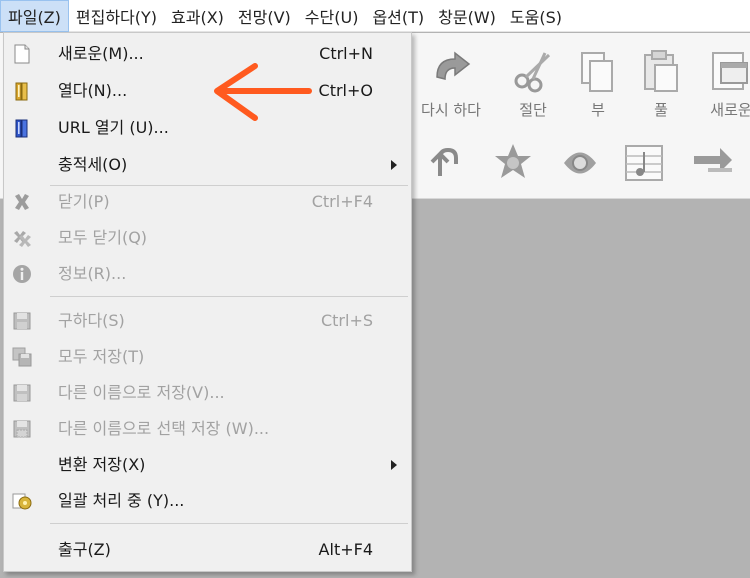 The height and width of the screenshot is (578, 750). What do you see at coordinates (207, 550) in the screenshot?
I see `menu-item-exit: 출구(Z) Alt+F4` at bounding box center [207, 550].